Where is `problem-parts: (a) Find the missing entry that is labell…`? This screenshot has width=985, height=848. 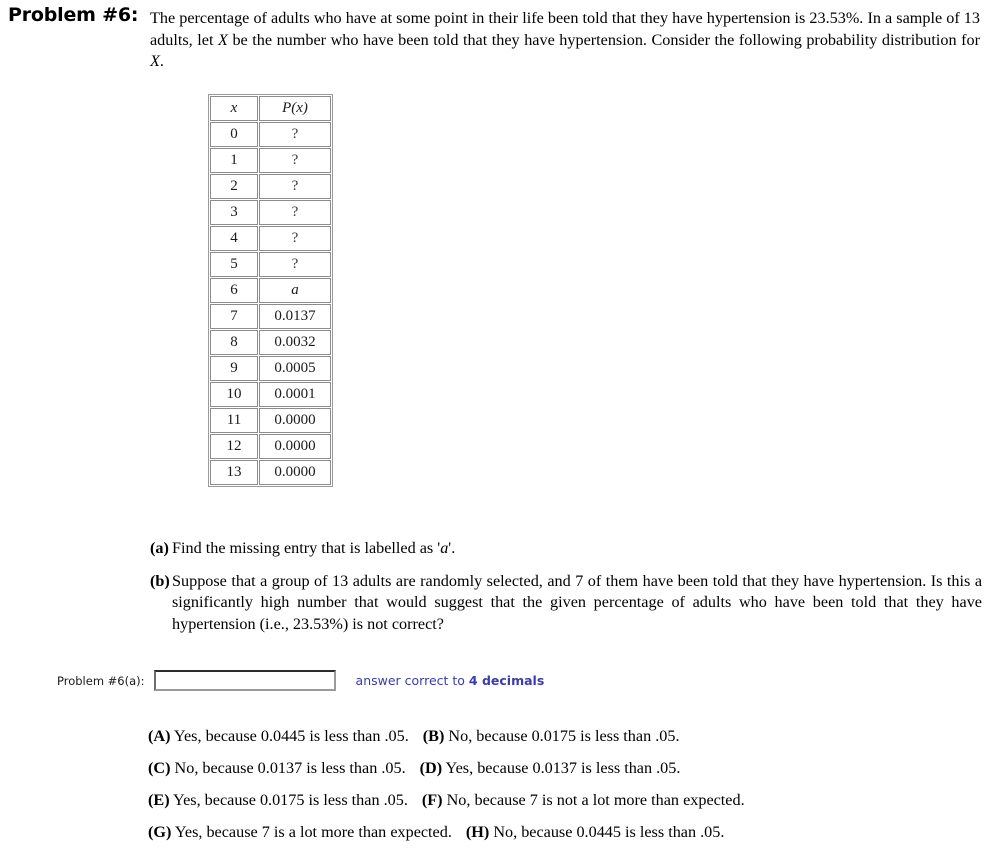
problem-parts: (a) Find the missing entry that is labell… is located at coordinates (566, 592).